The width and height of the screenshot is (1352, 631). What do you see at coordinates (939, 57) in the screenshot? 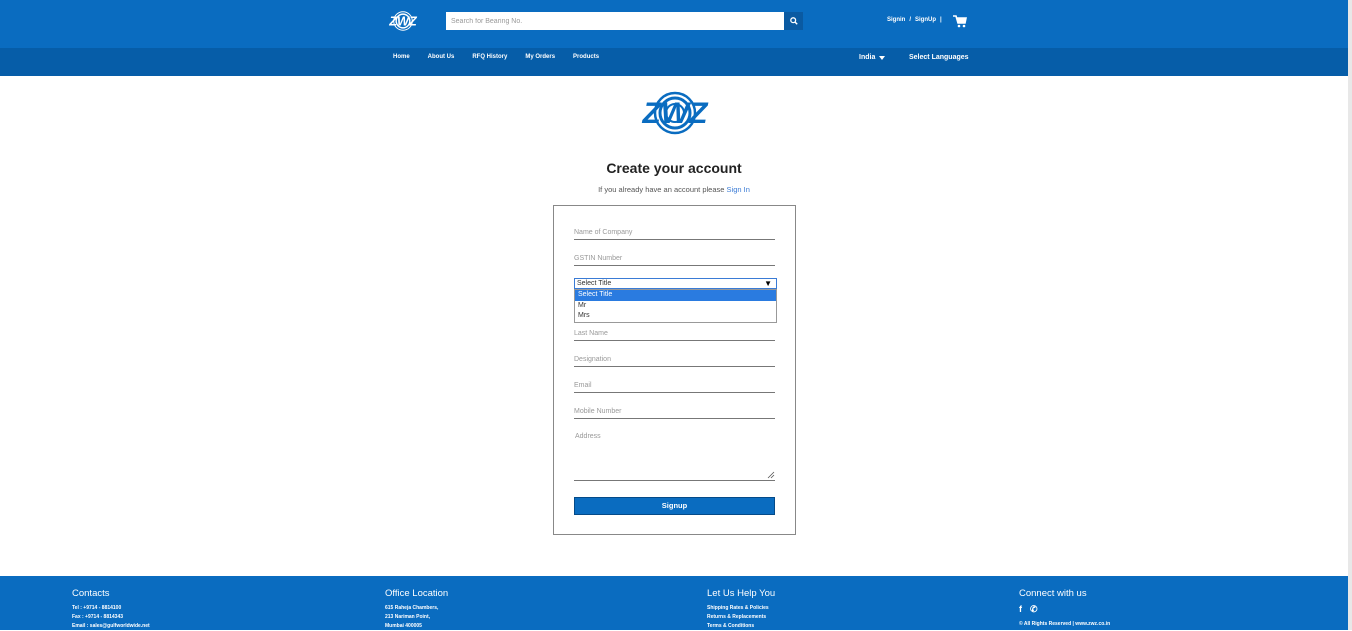
I see `language-selector: Select Languages` at bounding box center [939, 57].